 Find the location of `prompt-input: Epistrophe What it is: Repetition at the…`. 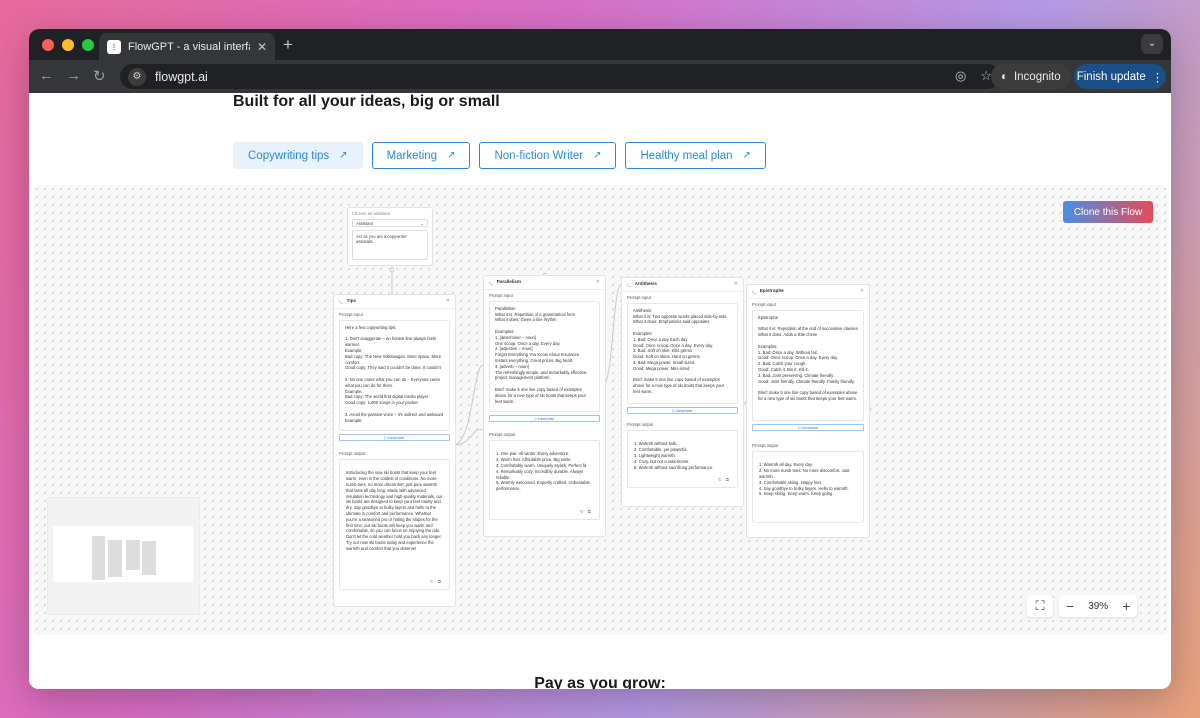

prompt-input: Epistrophe What it is: Repetition at the… is located at coordinates (808, 365).